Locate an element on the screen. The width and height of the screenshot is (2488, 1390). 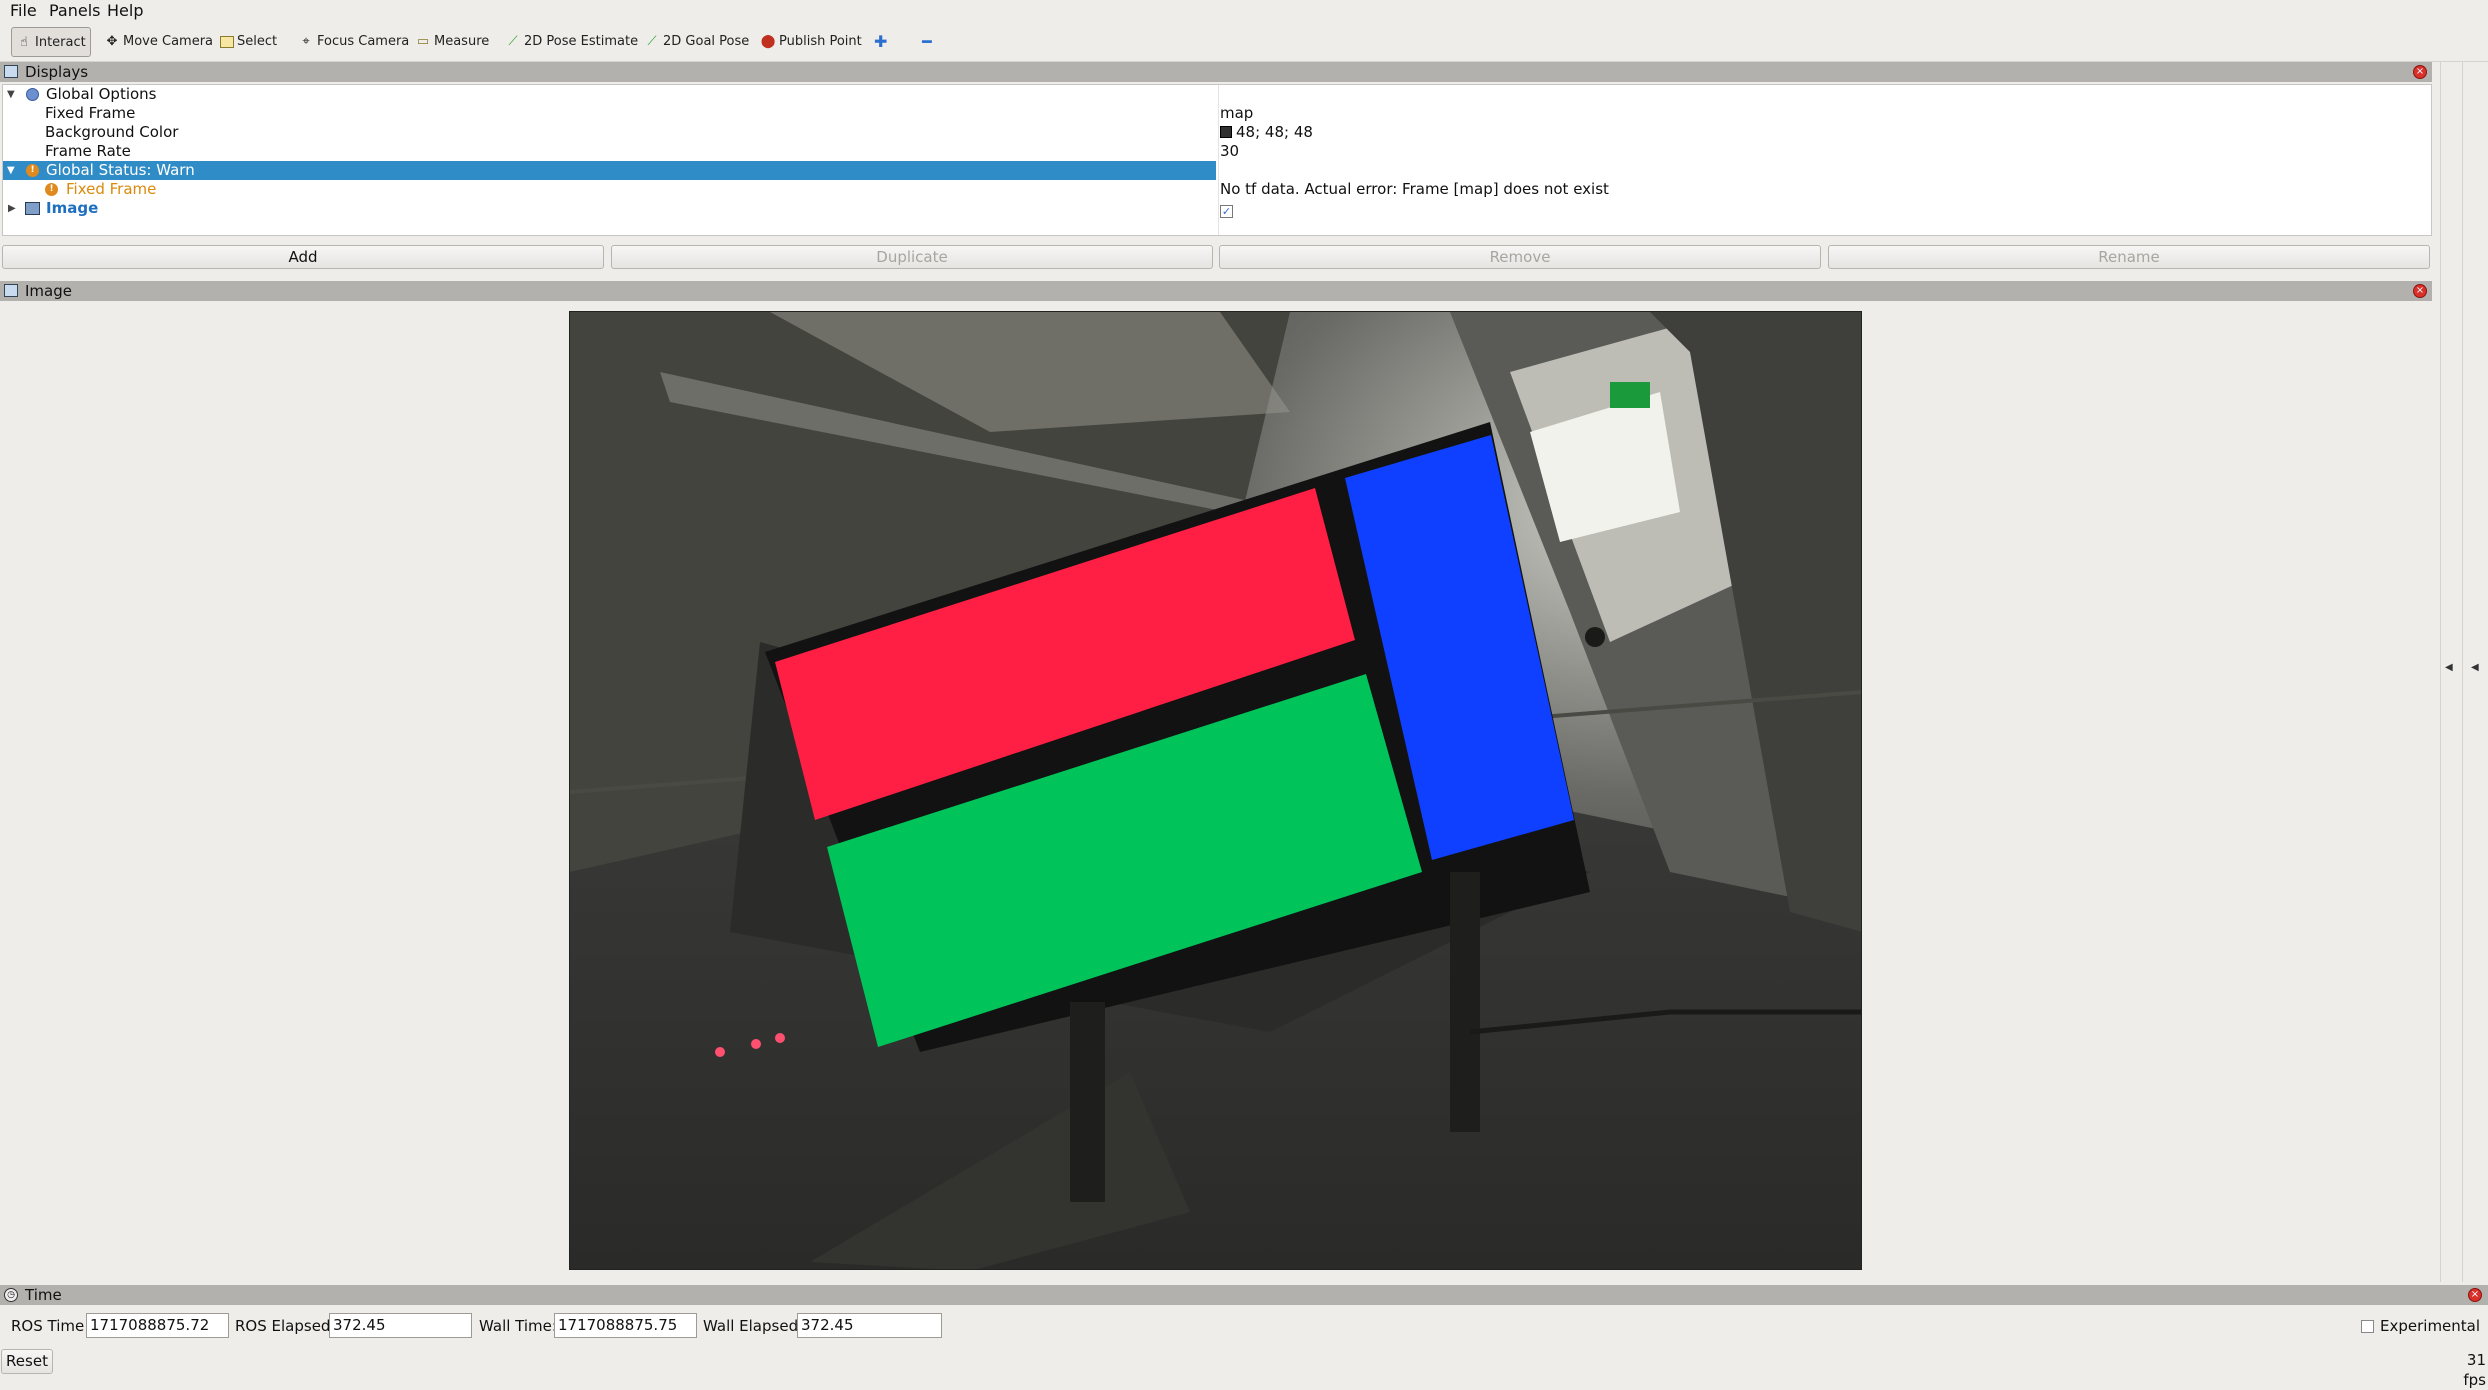
background-color-value: 48; 48; 48 is located at coordinates (1266, 132).